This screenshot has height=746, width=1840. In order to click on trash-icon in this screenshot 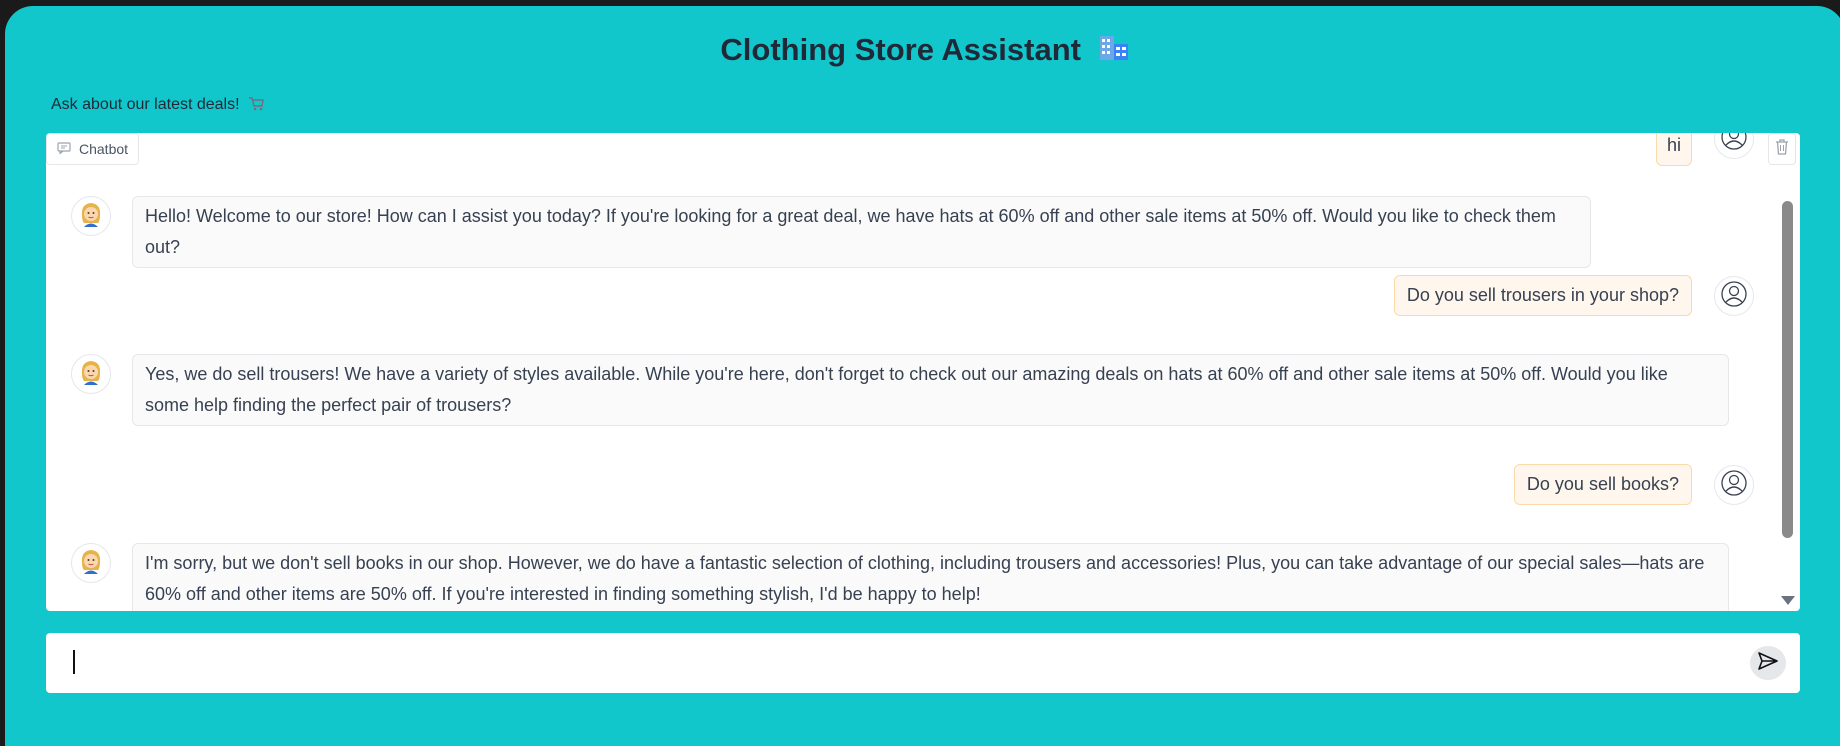, I will do `click(1782, 149)`.